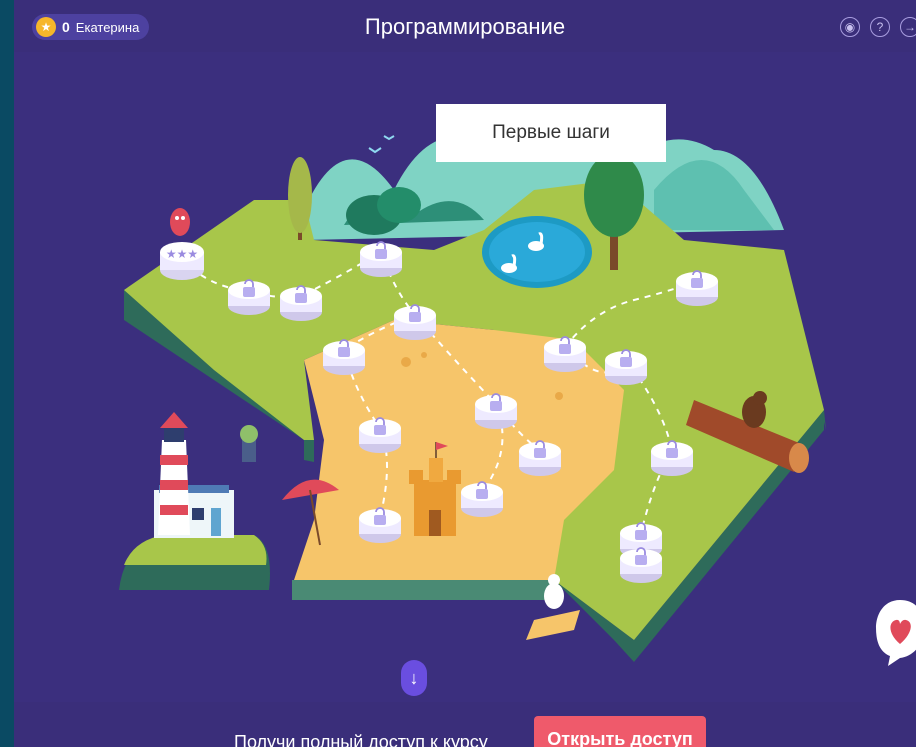  I want to click on exit-icon: →, so click(908, 27).